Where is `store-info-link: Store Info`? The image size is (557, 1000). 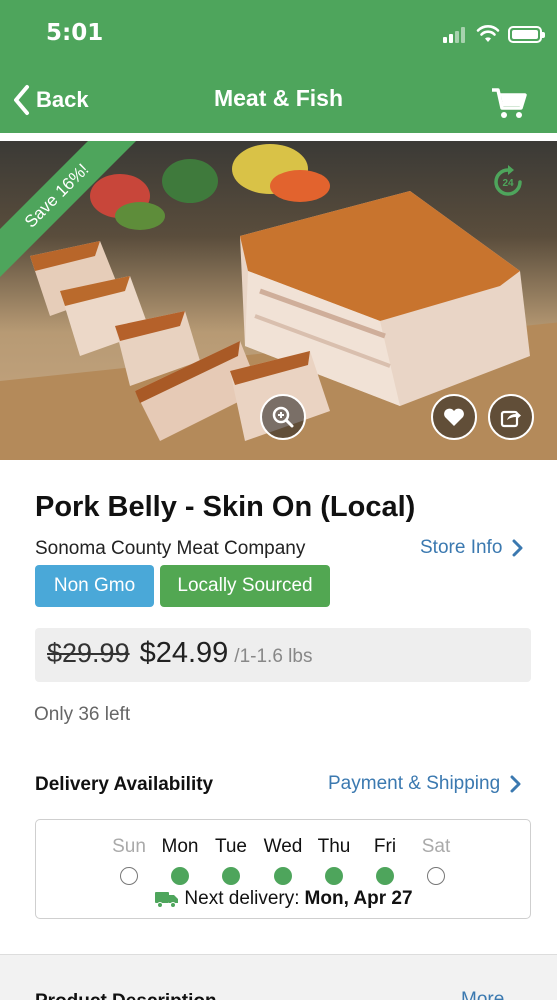 store-info-link: Store Info is located at coordinates (474, 548).